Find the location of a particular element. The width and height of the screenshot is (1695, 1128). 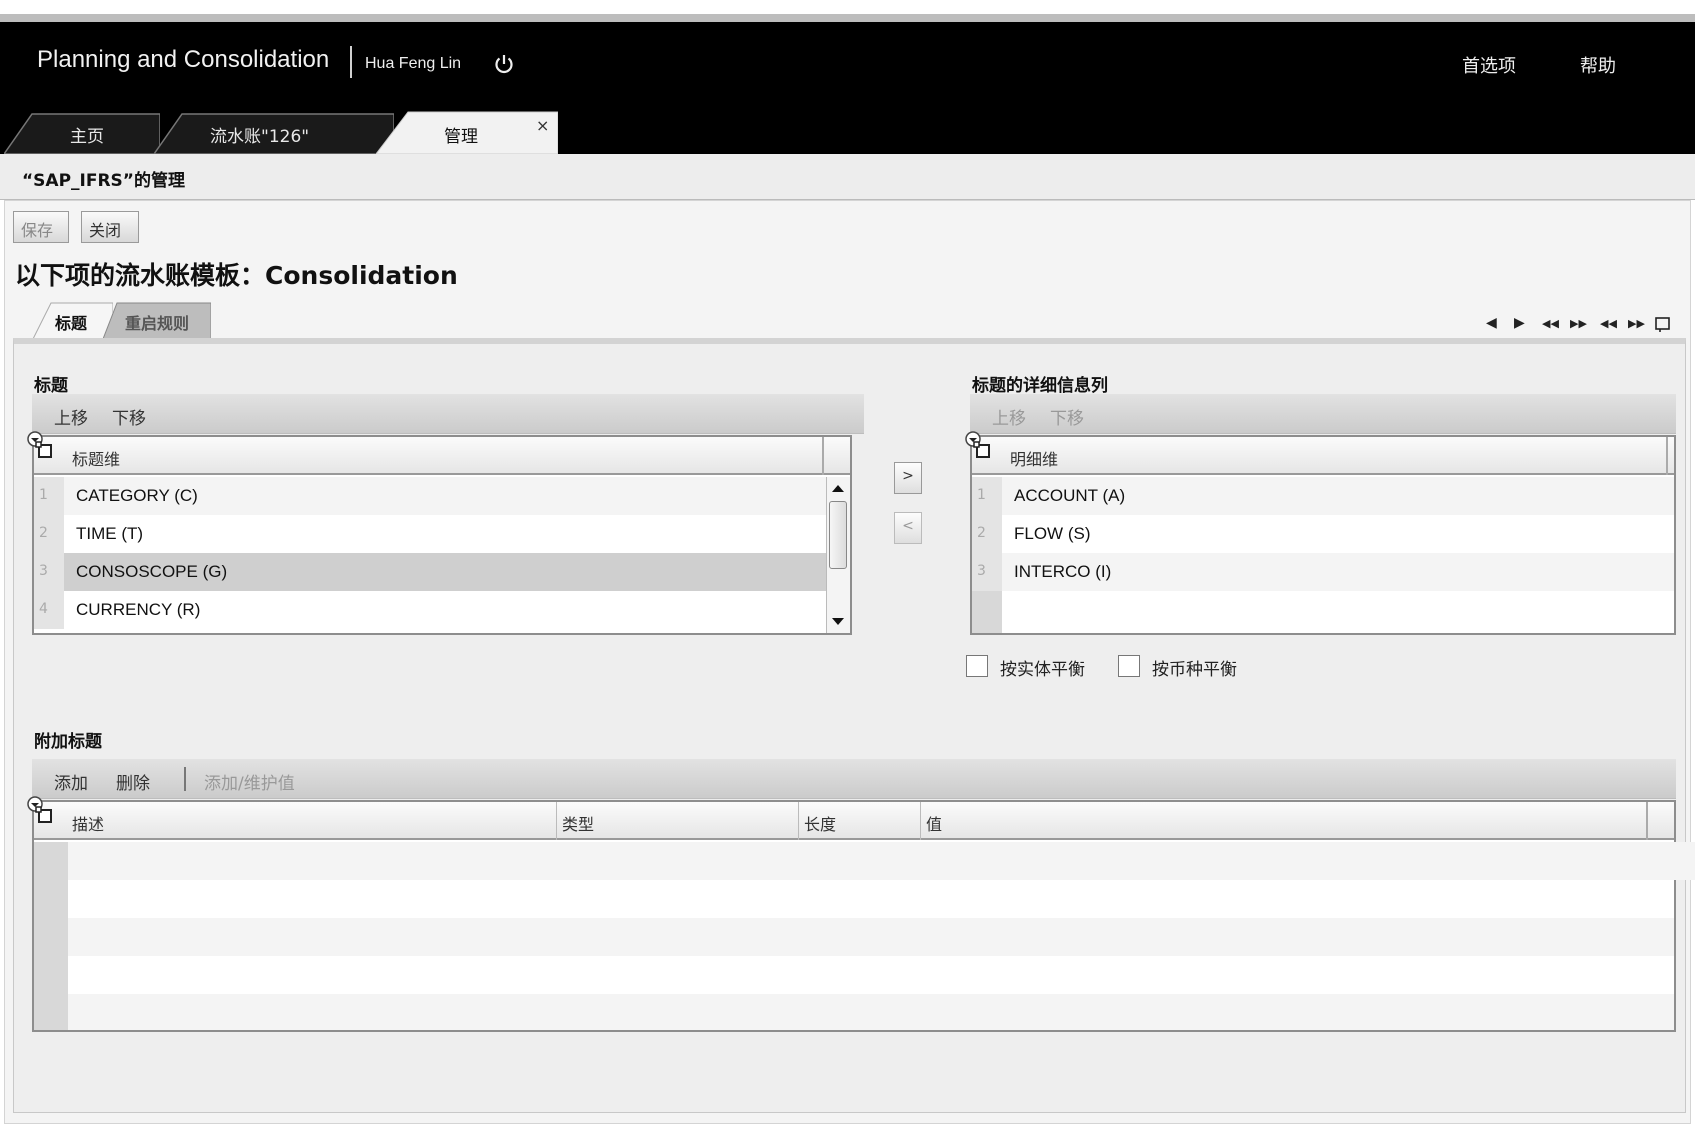

row-value: CONSOSCOPE (G) is located at coordinates (152, 571).